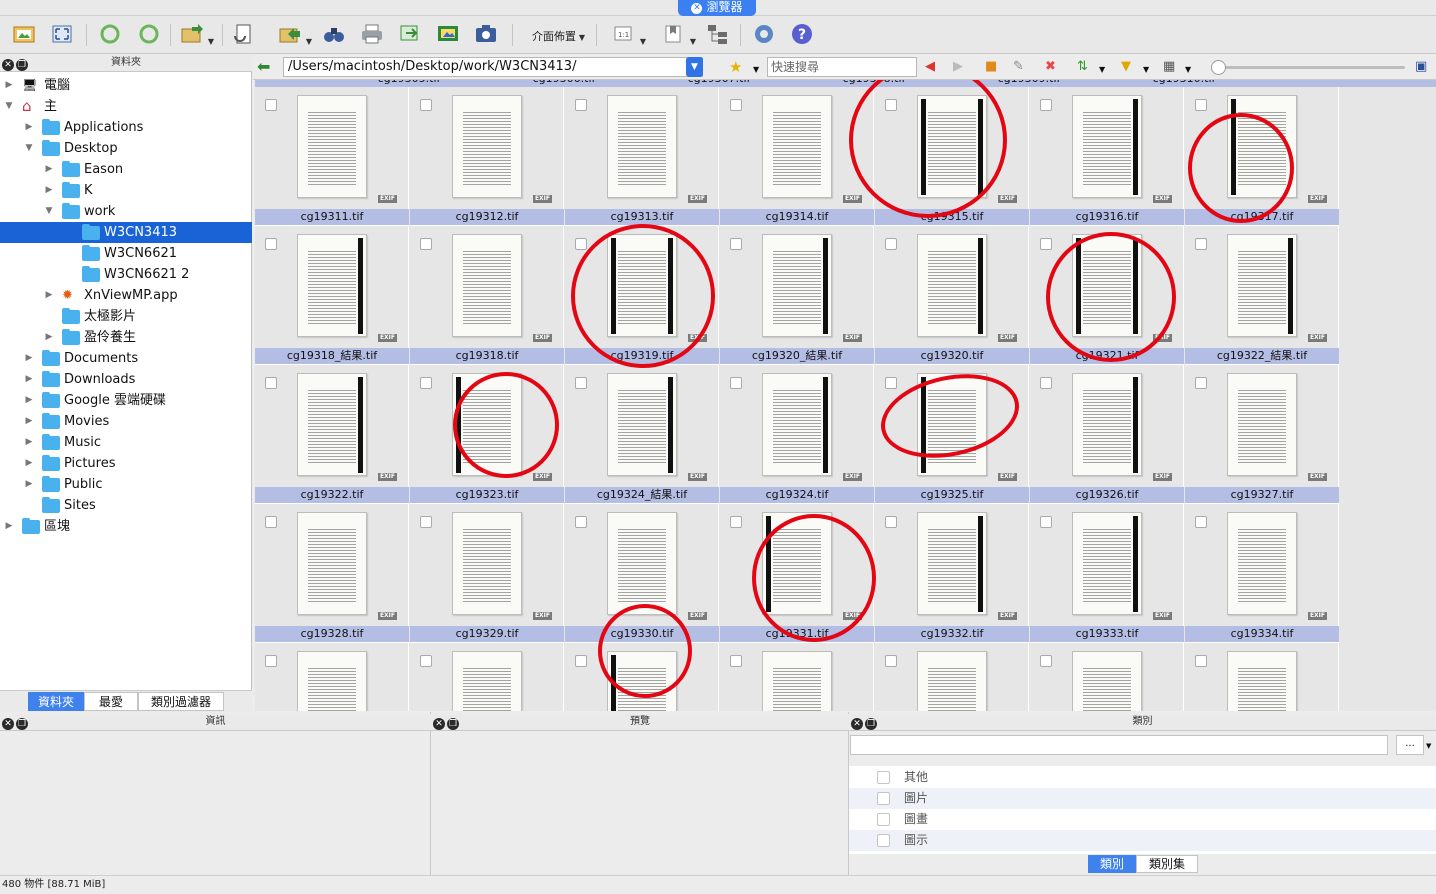 Image resolution: width=1436 pixels, height=894 pixels. What do you see at coordinates (1126, 67) in the screenshot?
I see `filter-icon: ▼` at bounding box center [1126, 67].